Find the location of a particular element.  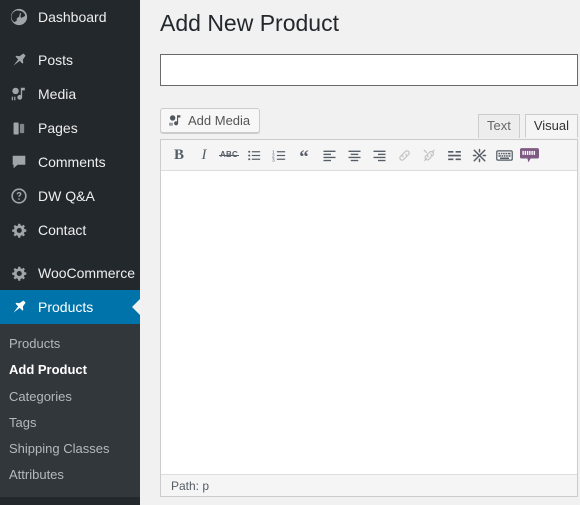

editor-mode-tabs: Text Visual is located at coordinates (525, 123).